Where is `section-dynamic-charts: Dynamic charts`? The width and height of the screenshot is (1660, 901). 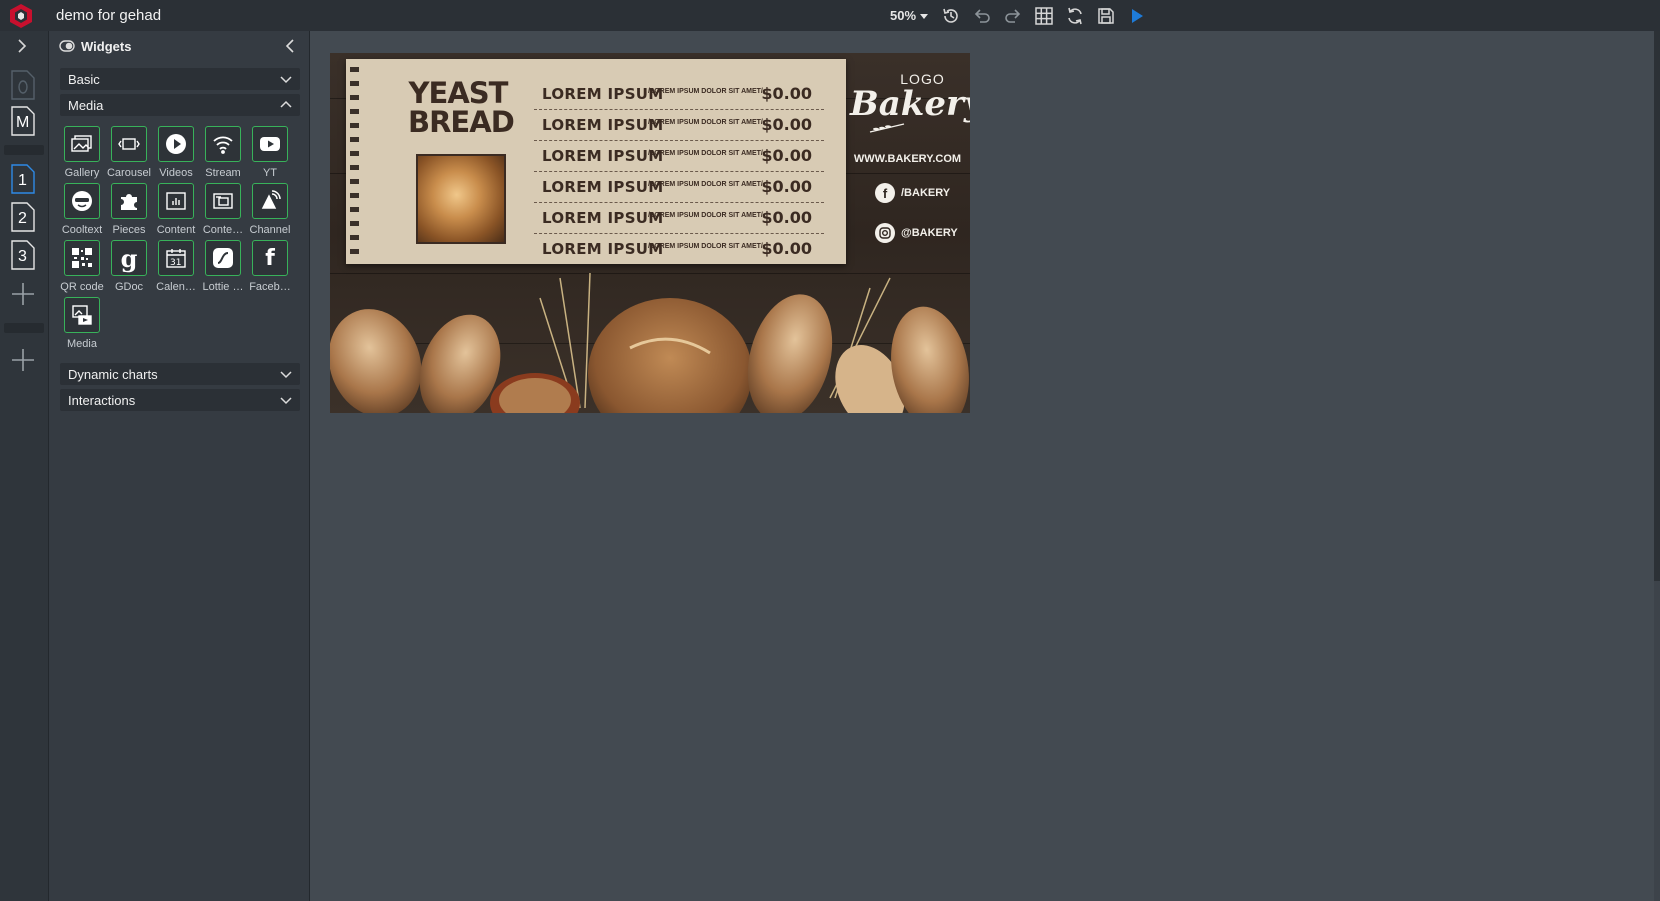
section-dynamic-charts: Dynamic charts is located at coordinates (180, 374).